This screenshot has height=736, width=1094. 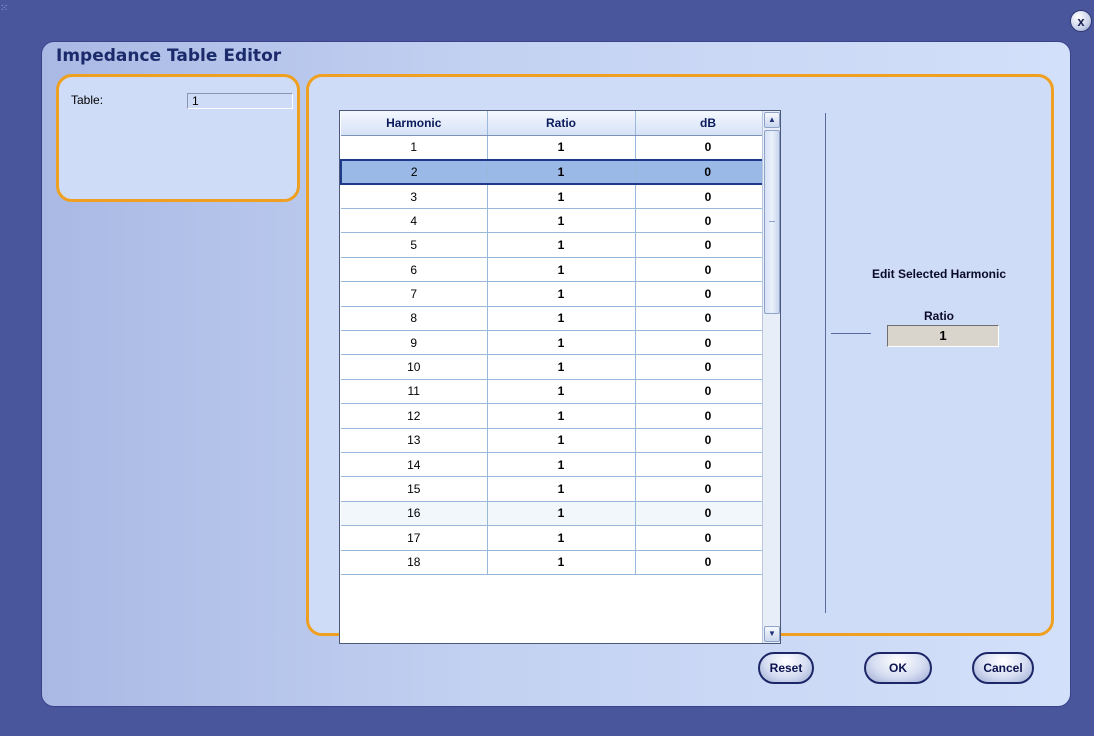 I want to click on cell-harmonic: 4, so click(x=414, y=221).